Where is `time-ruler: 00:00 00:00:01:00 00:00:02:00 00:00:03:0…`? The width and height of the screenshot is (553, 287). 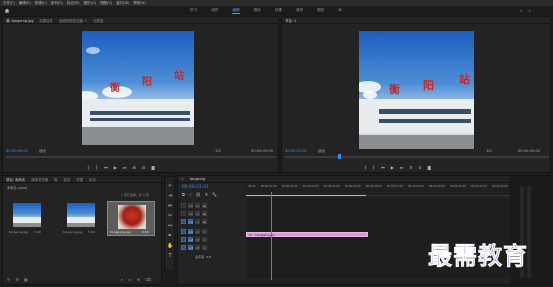
time-ruler: 00:00 00:00:01:00 00:00:02:00 00:00:03:0… is located at coordinates (378, 190).